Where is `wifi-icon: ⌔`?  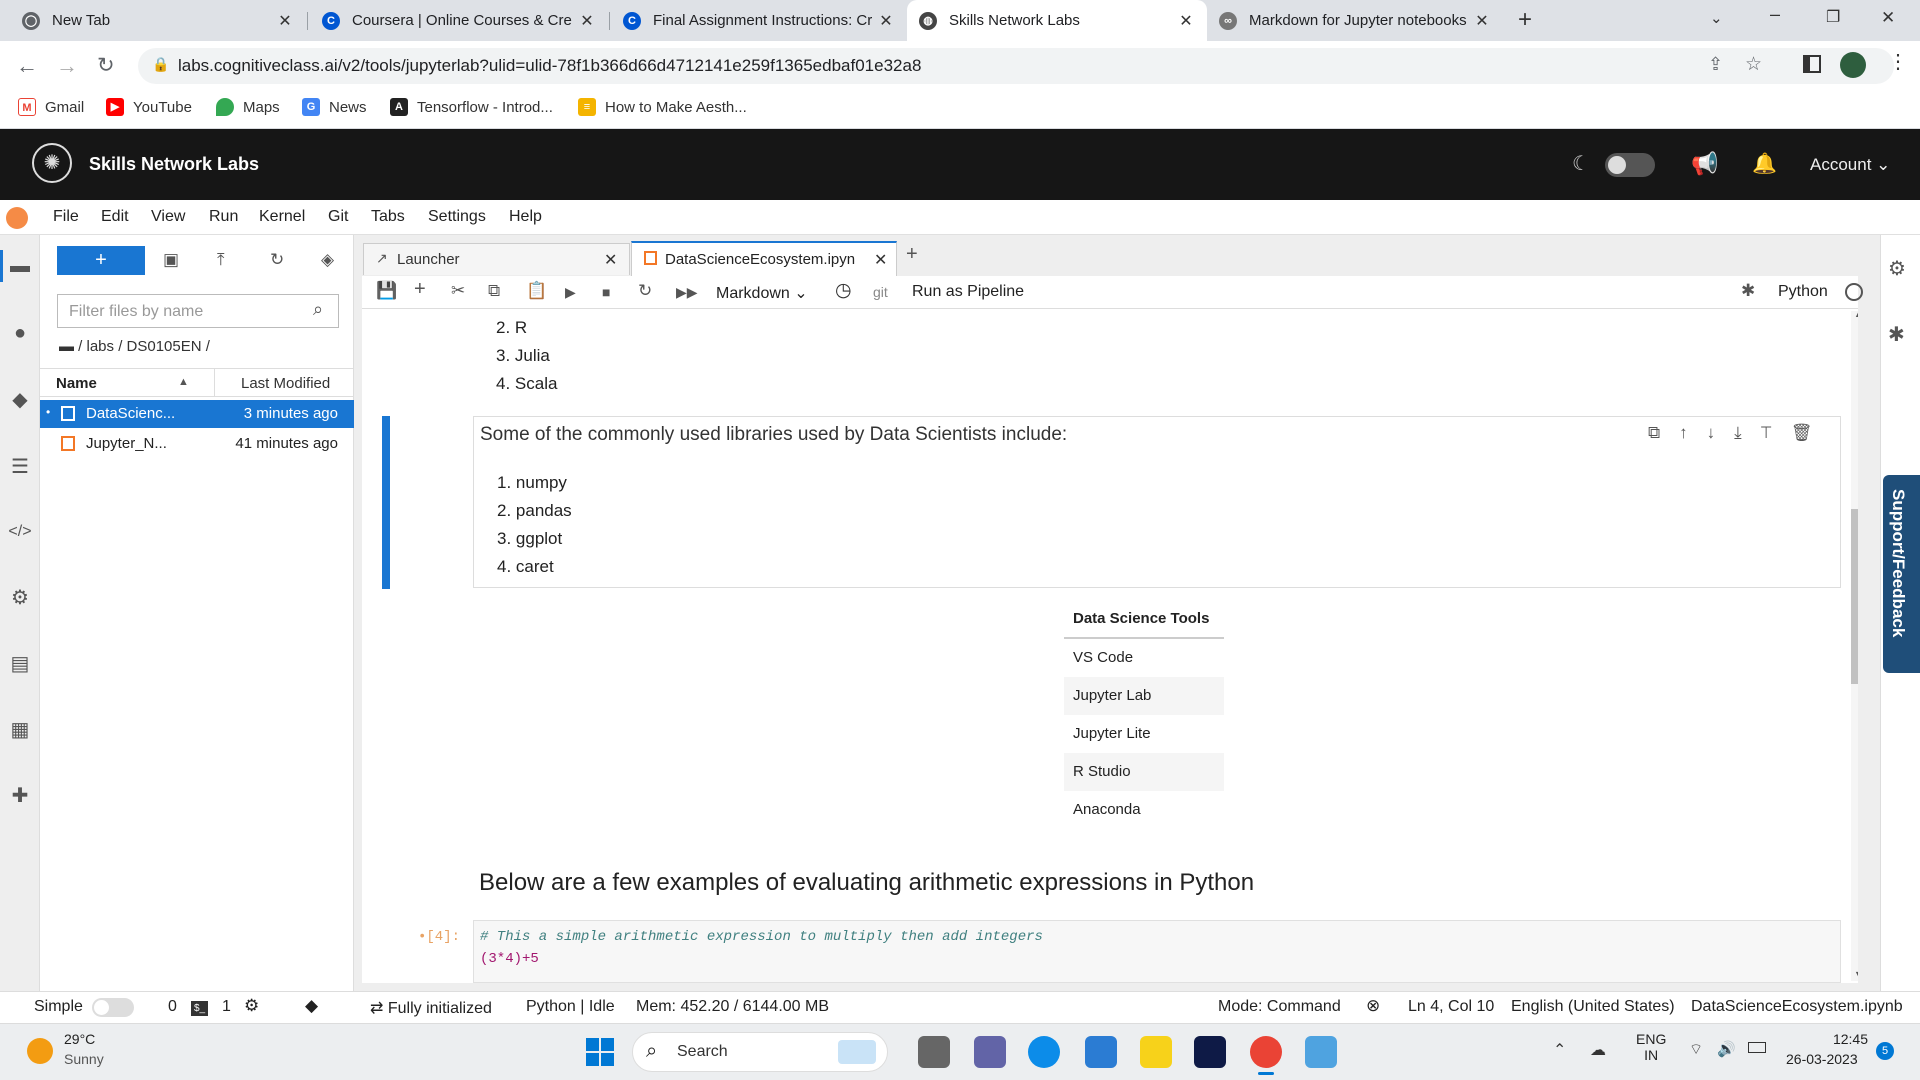 wifi-icon: ⌔ is located at coordinates (1696, 1049).